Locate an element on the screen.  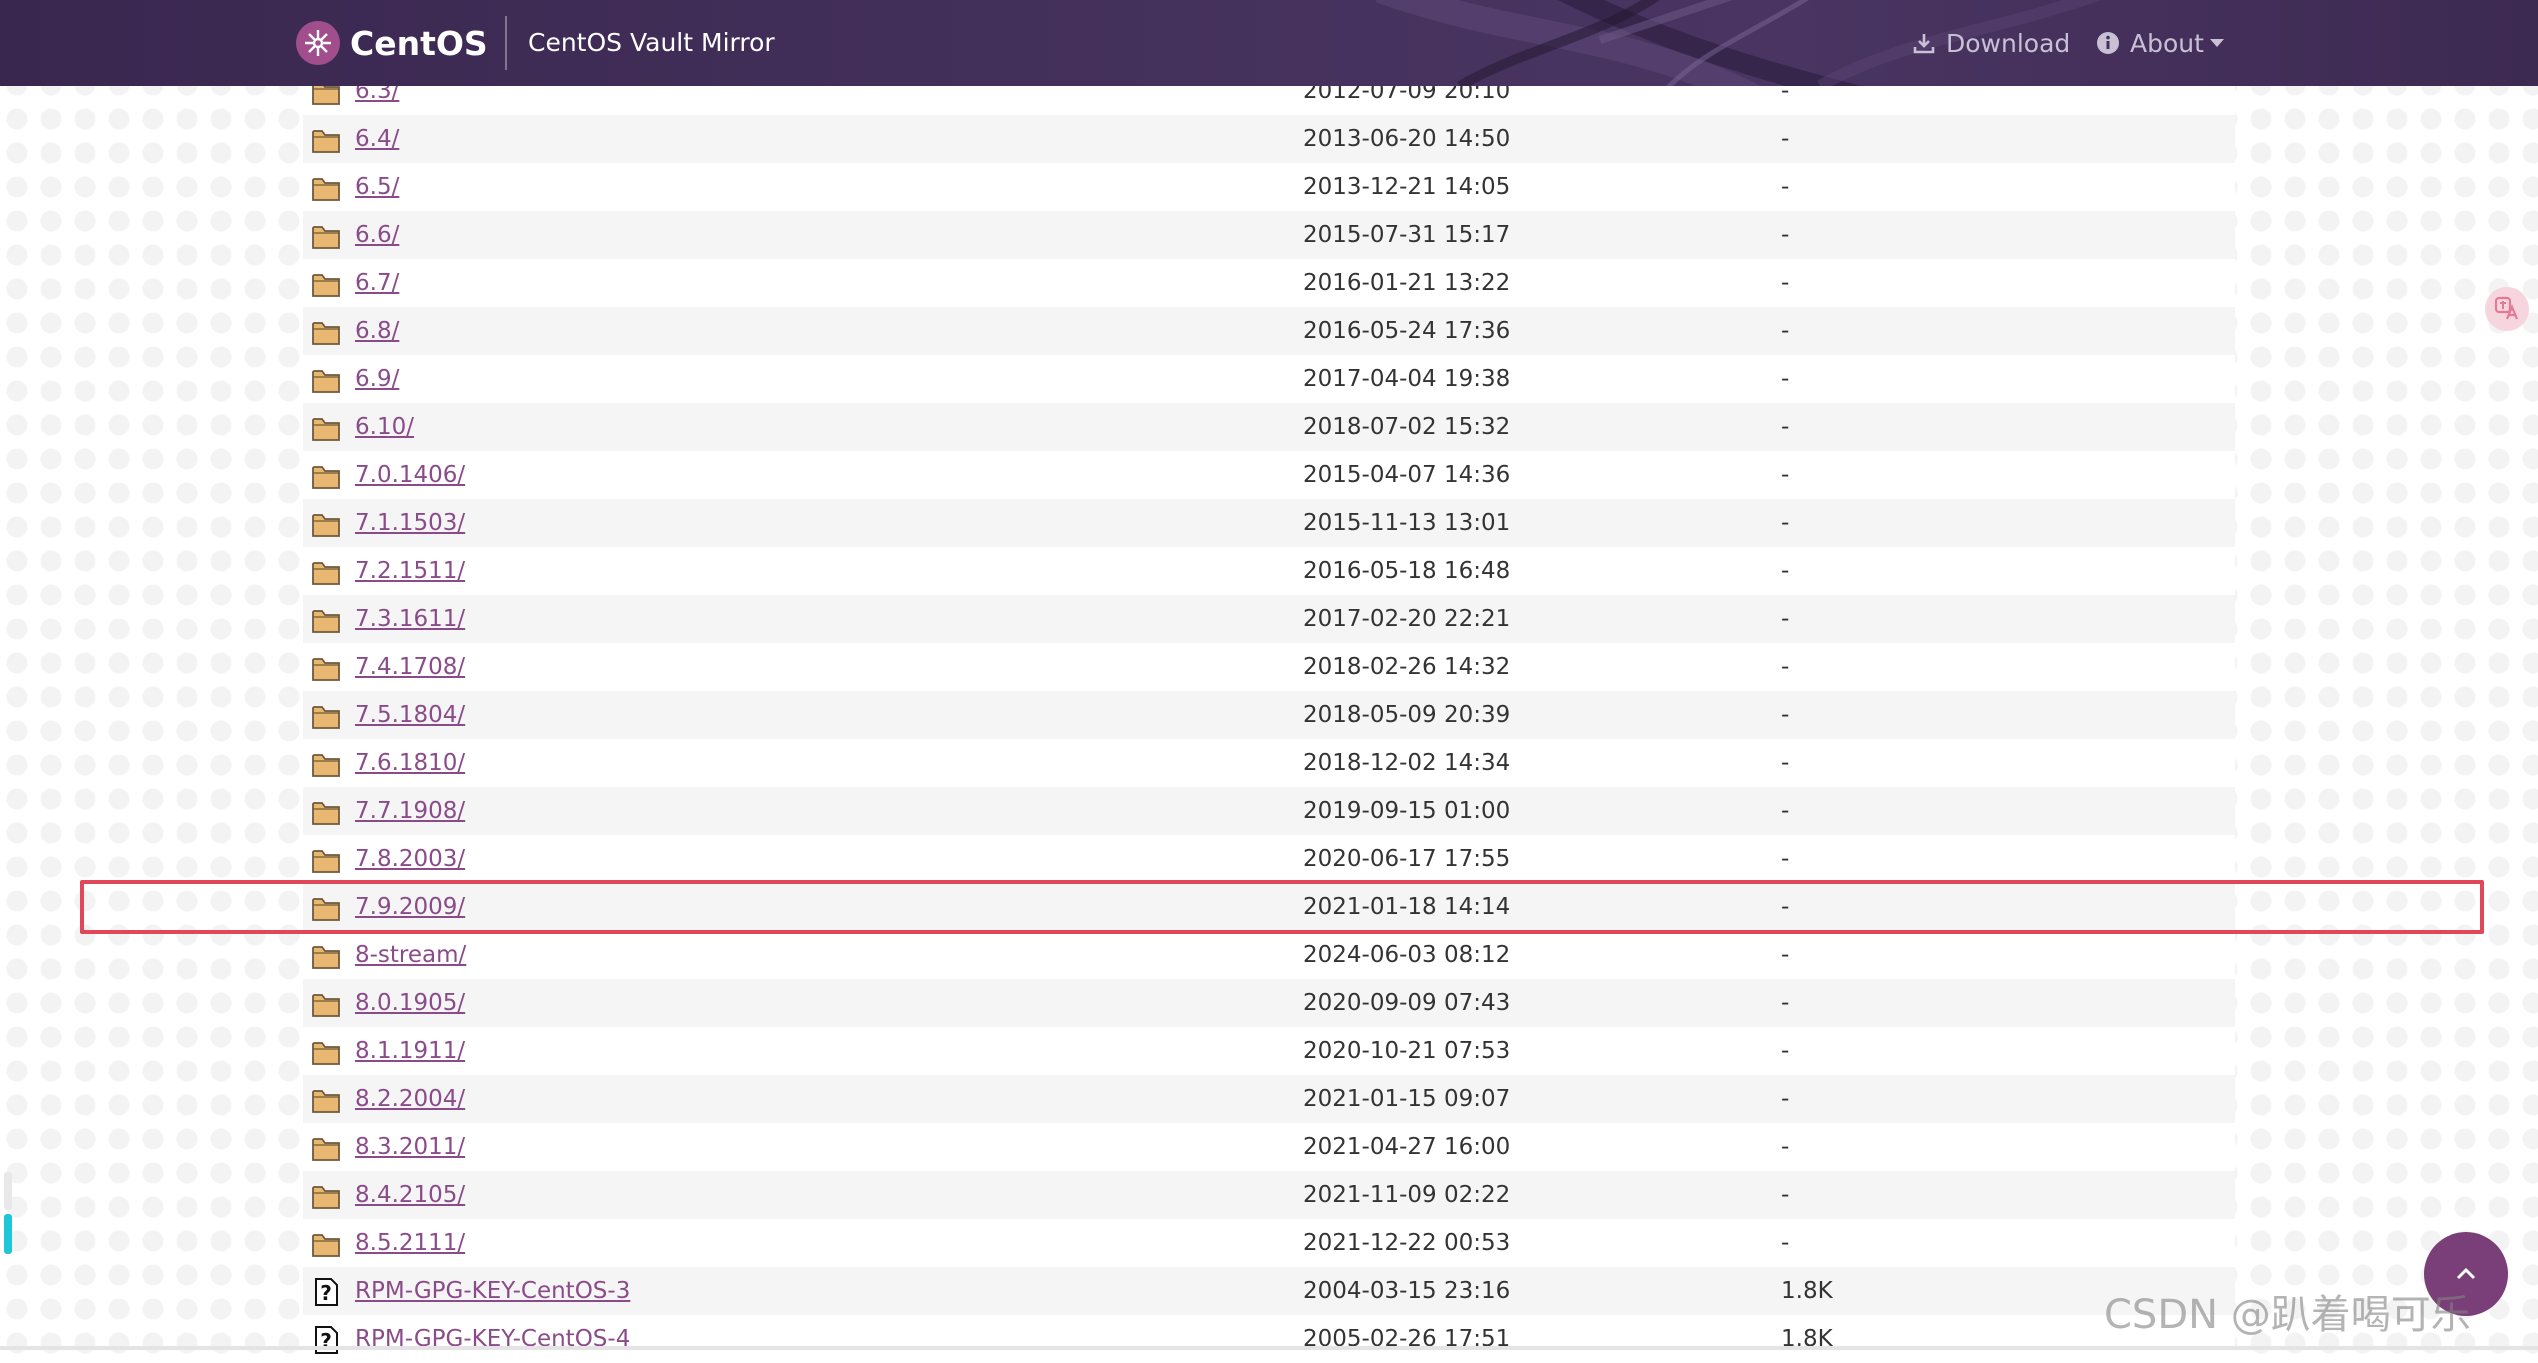
last-modified: 2015-07-31 15:17 is located at coordinates (1407, 235).